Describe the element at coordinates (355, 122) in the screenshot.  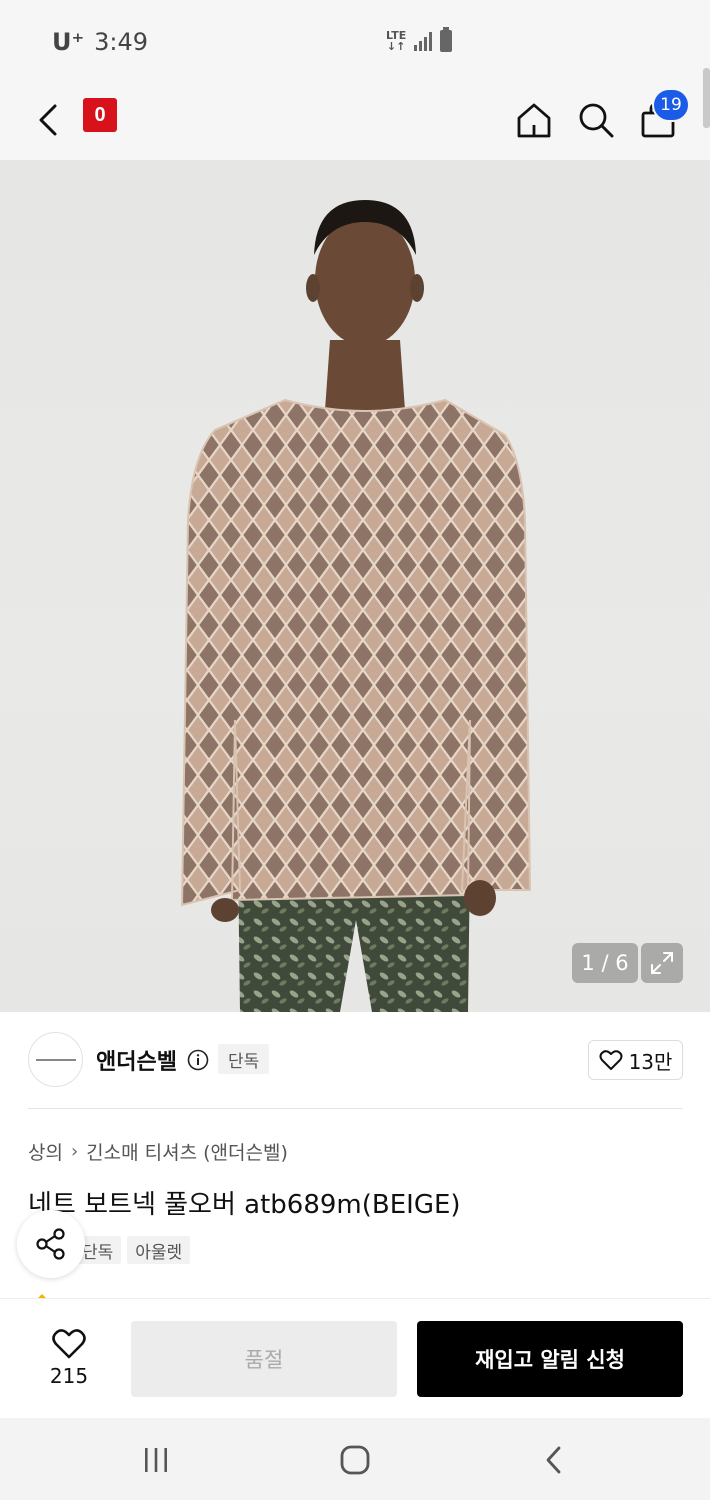
I see `app-header: 0 19` at that location.